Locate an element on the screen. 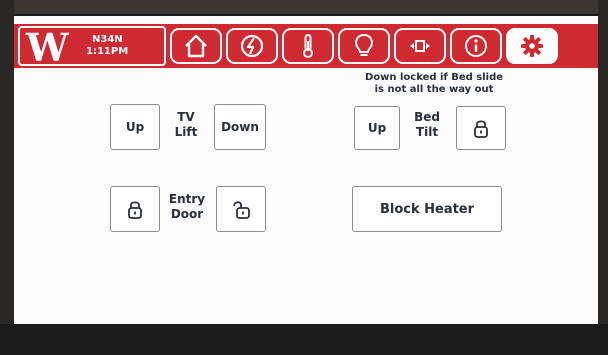  entry-door-title-line2: Door is located at coordinates (187, 214).